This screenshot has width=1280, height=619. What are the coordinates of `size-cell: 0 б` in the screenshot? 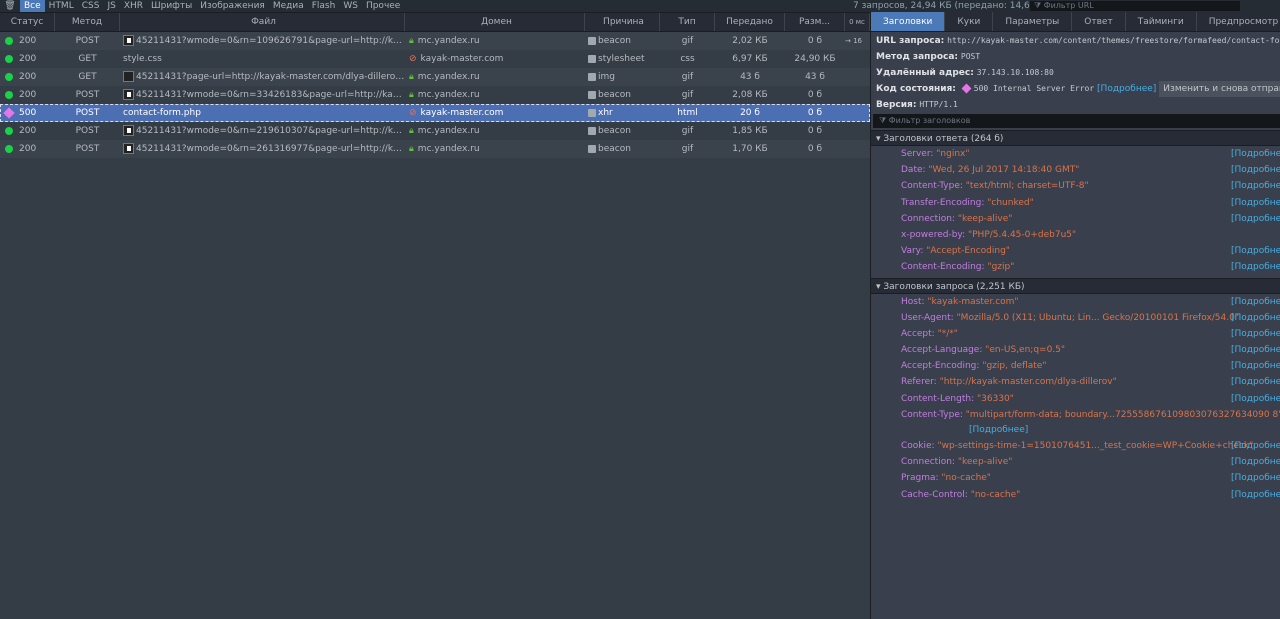 It's located at (815, 113).